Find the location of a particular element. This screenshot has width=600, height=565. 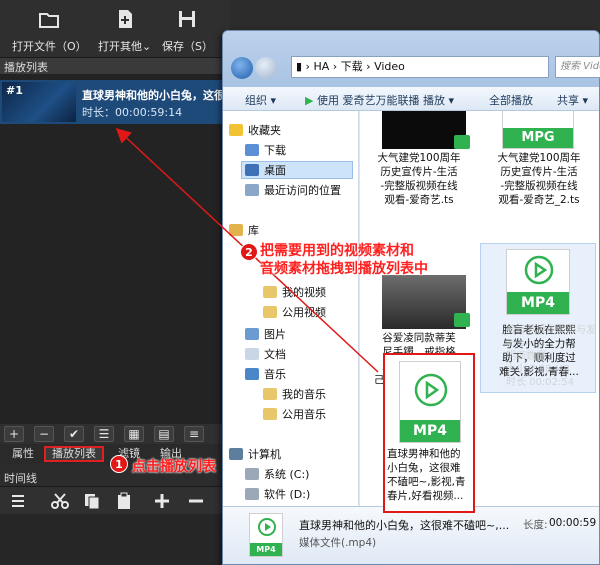

step-2-badge: 2 is located at coordinates (249, 252).